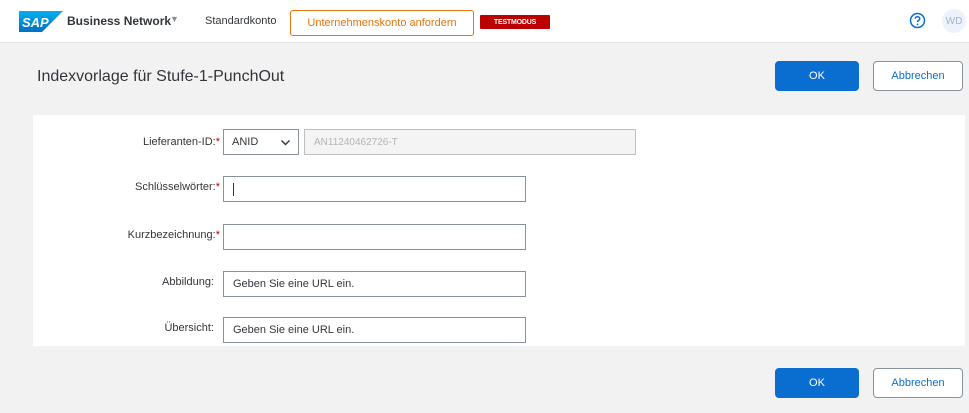 This screenshot has width=969, height=413. I want to click on account-label: Standardkonto, so click(241, 21).